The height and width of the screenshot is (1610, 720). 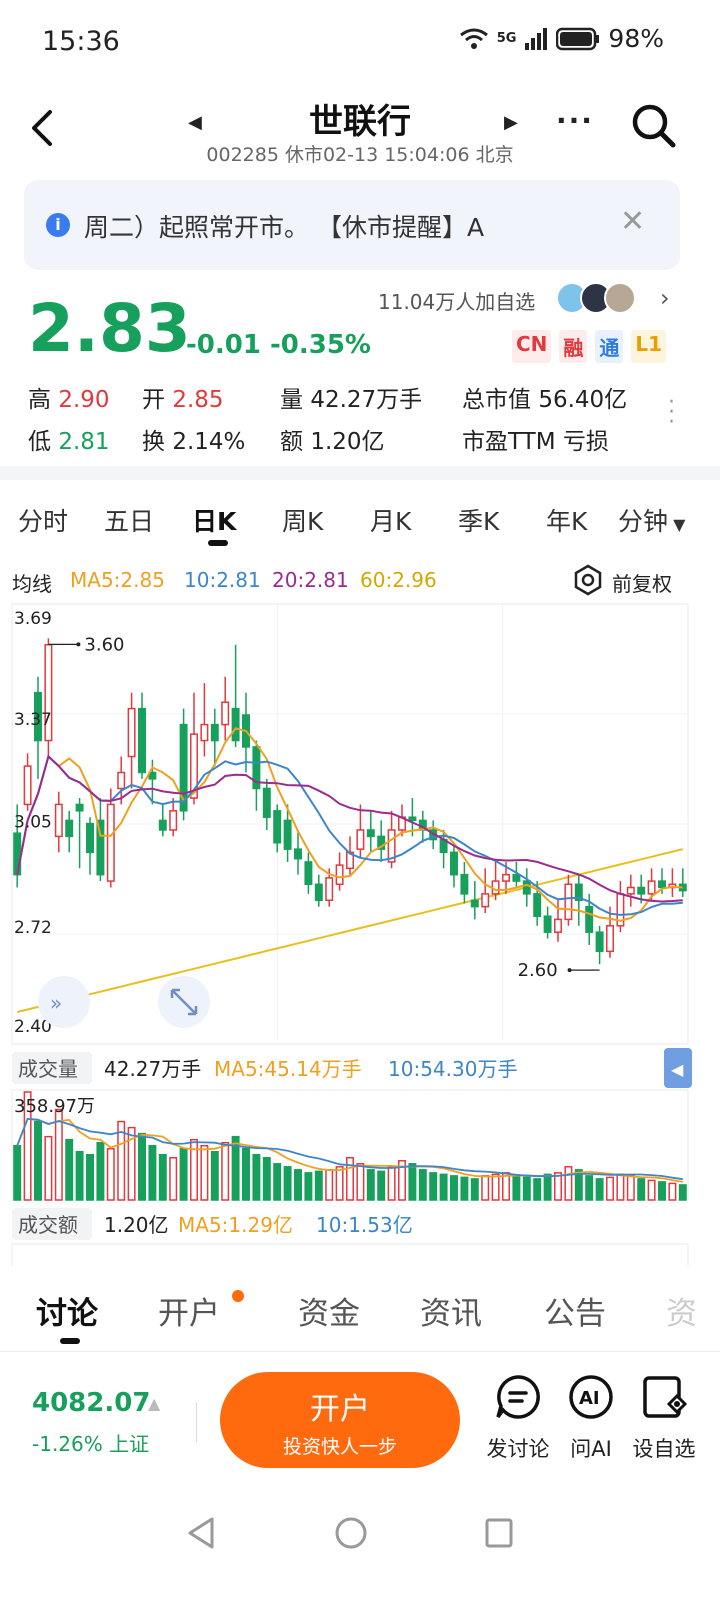 I want to click on stat-pe: 市盈TTM 亏损, so click(x=535, y=442).